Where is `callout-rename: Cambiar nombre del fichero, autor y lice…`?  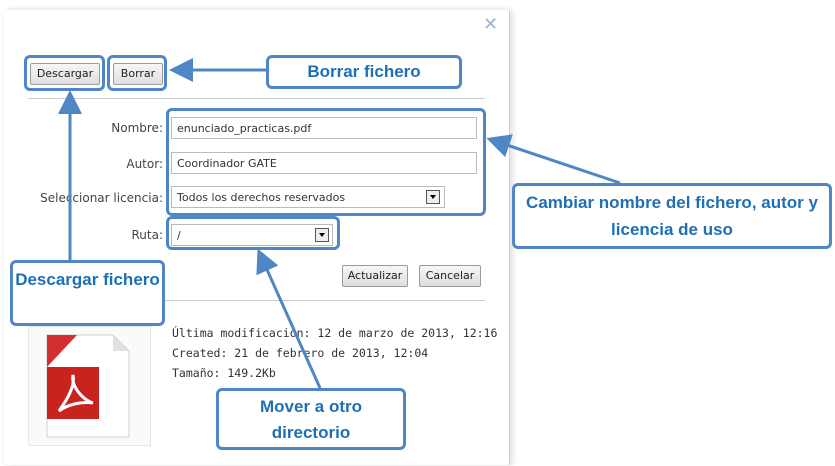
callout-rename: Cambiar nombre del fichero, autor y lice… is located at coordinates (672, 216).